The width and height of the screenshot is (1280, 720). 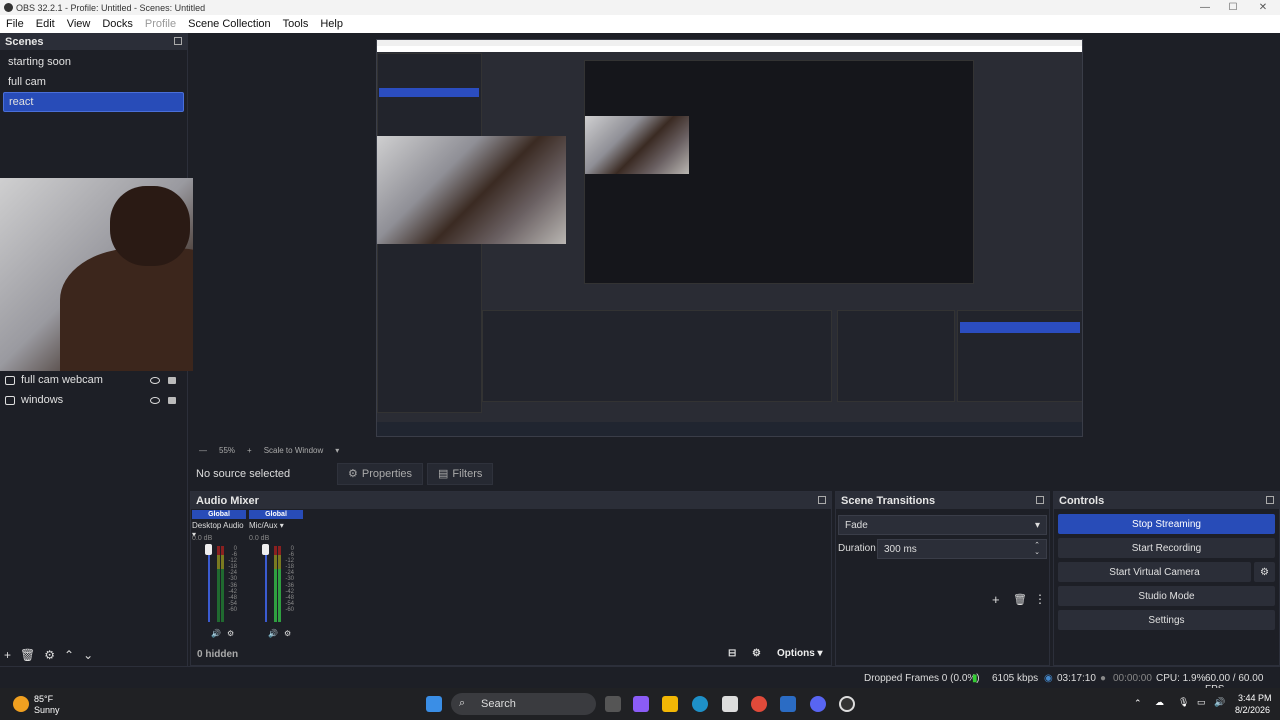 I want to click on start-virtual-camera-button: Start Virtual Camera, so click(x=1154, y=572).